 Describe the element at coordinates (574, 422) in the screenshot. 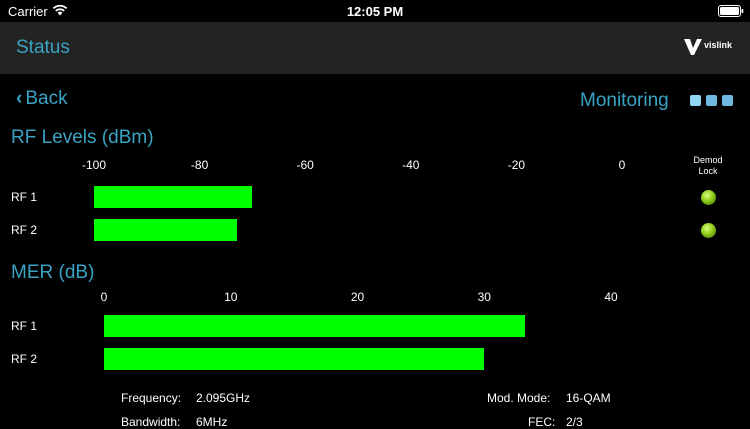

I see `fec-value: 2/3` at that location.